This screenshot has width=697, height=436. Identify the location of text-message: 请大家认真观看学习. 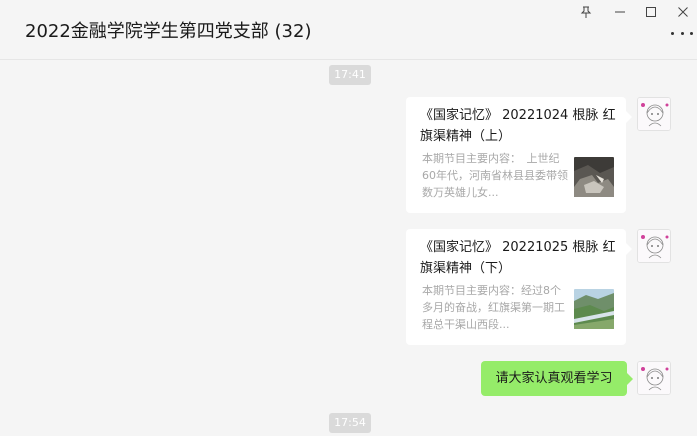
(557, 378).